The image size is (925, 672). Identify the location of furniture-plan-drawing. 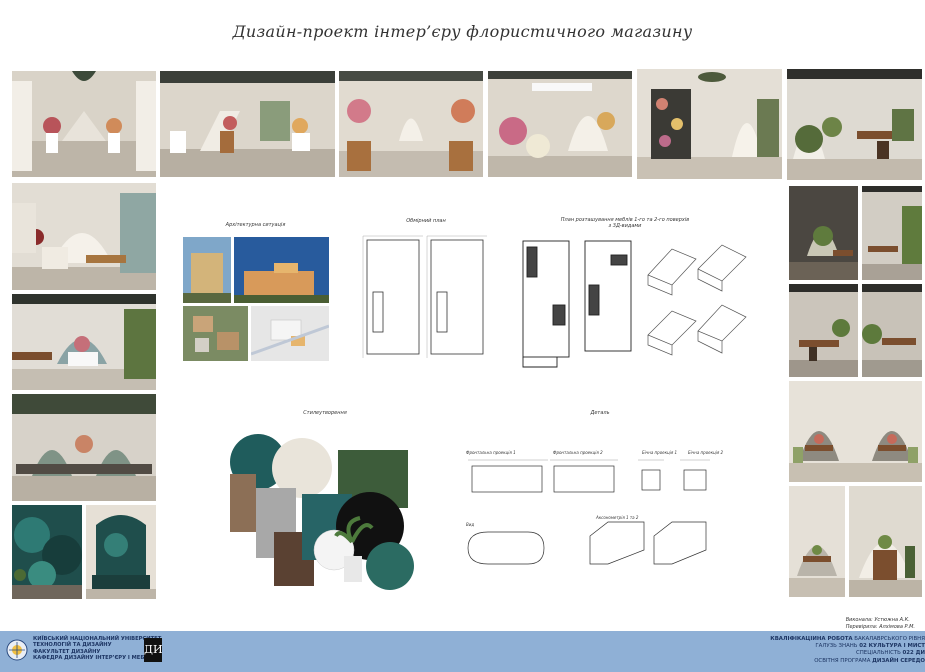
(577, 304).